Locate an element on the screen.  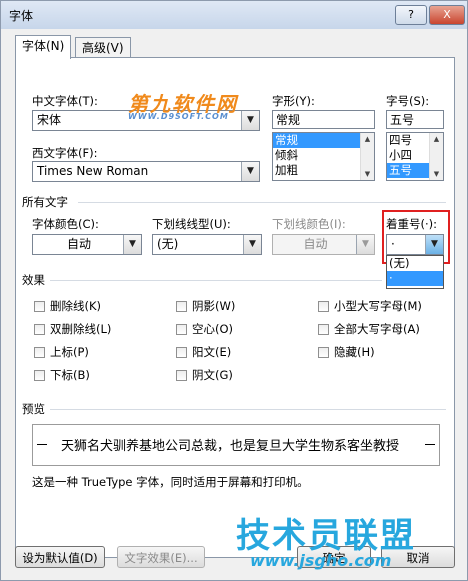
underline-style-label: 下划线线型(U): is located at coordinates (191, 224).